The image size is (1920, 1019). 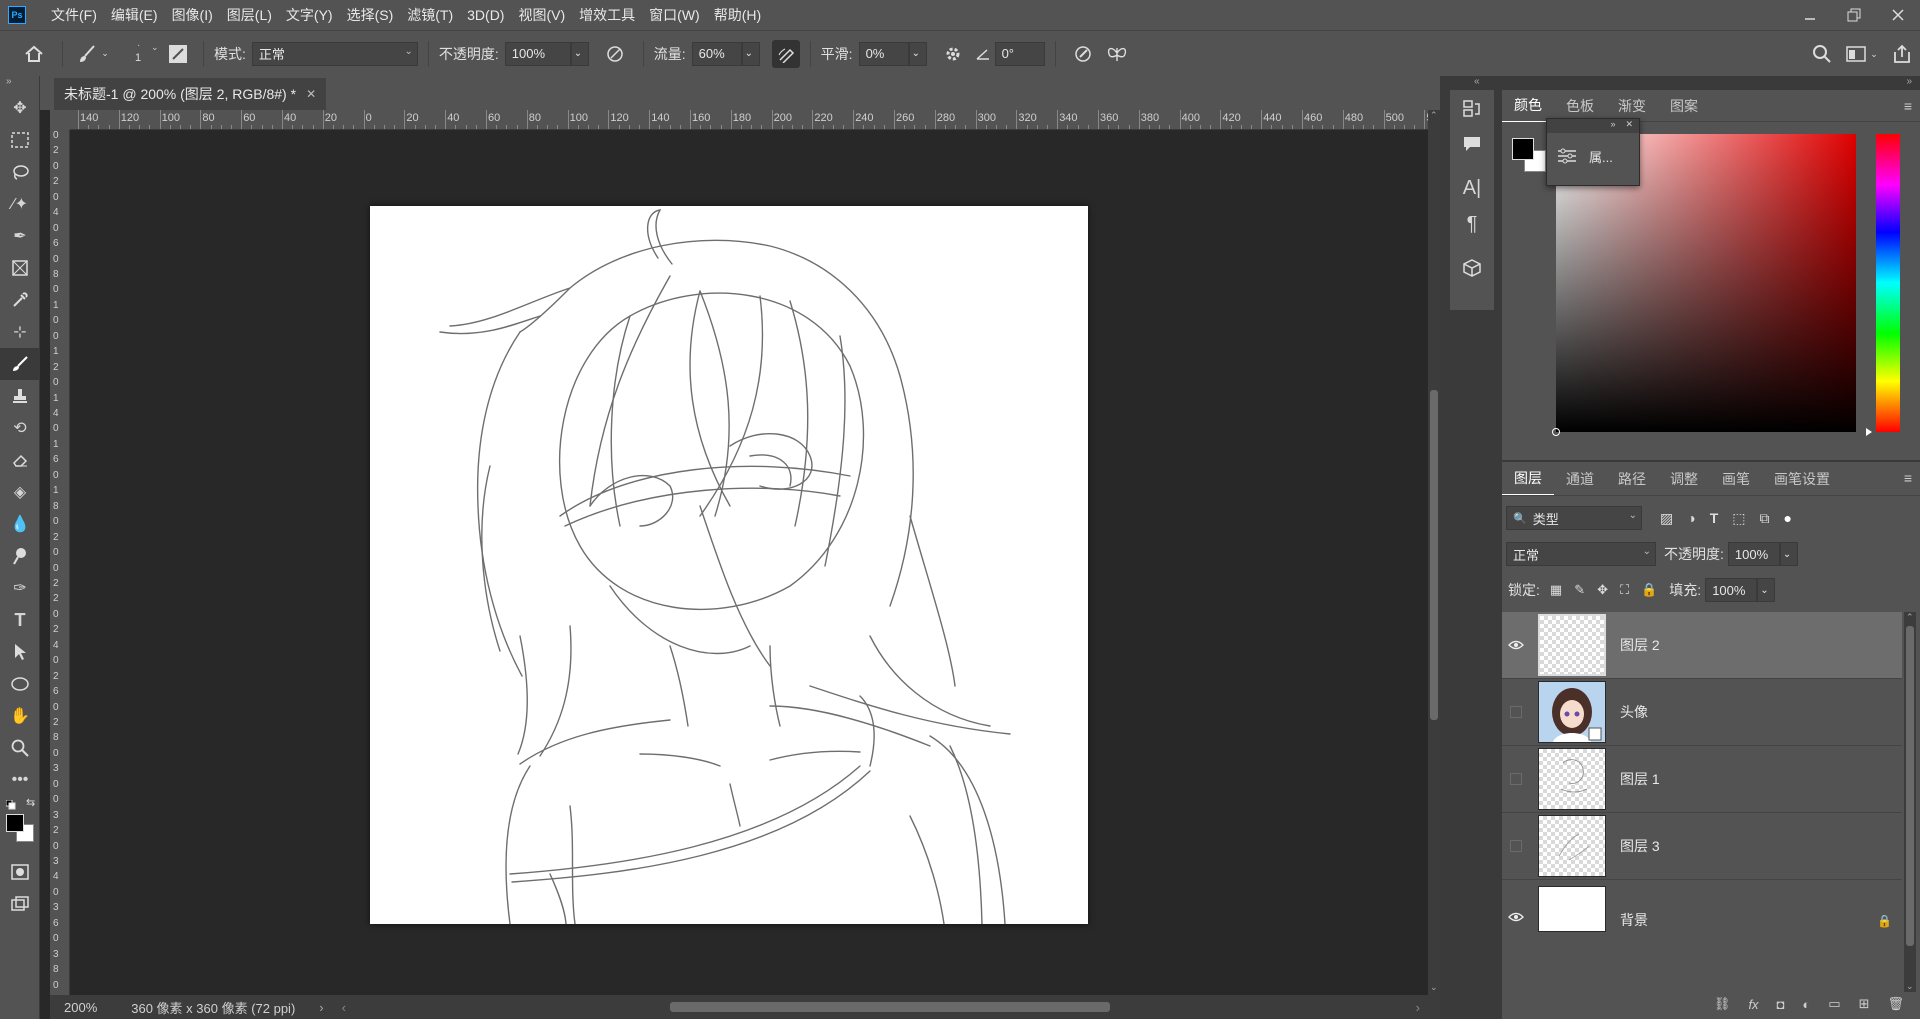 What do you see at coordinates (20, 332) in the screenshot?
I see `healing-brush-tool: ⊹` at bounding box center [20, 332].